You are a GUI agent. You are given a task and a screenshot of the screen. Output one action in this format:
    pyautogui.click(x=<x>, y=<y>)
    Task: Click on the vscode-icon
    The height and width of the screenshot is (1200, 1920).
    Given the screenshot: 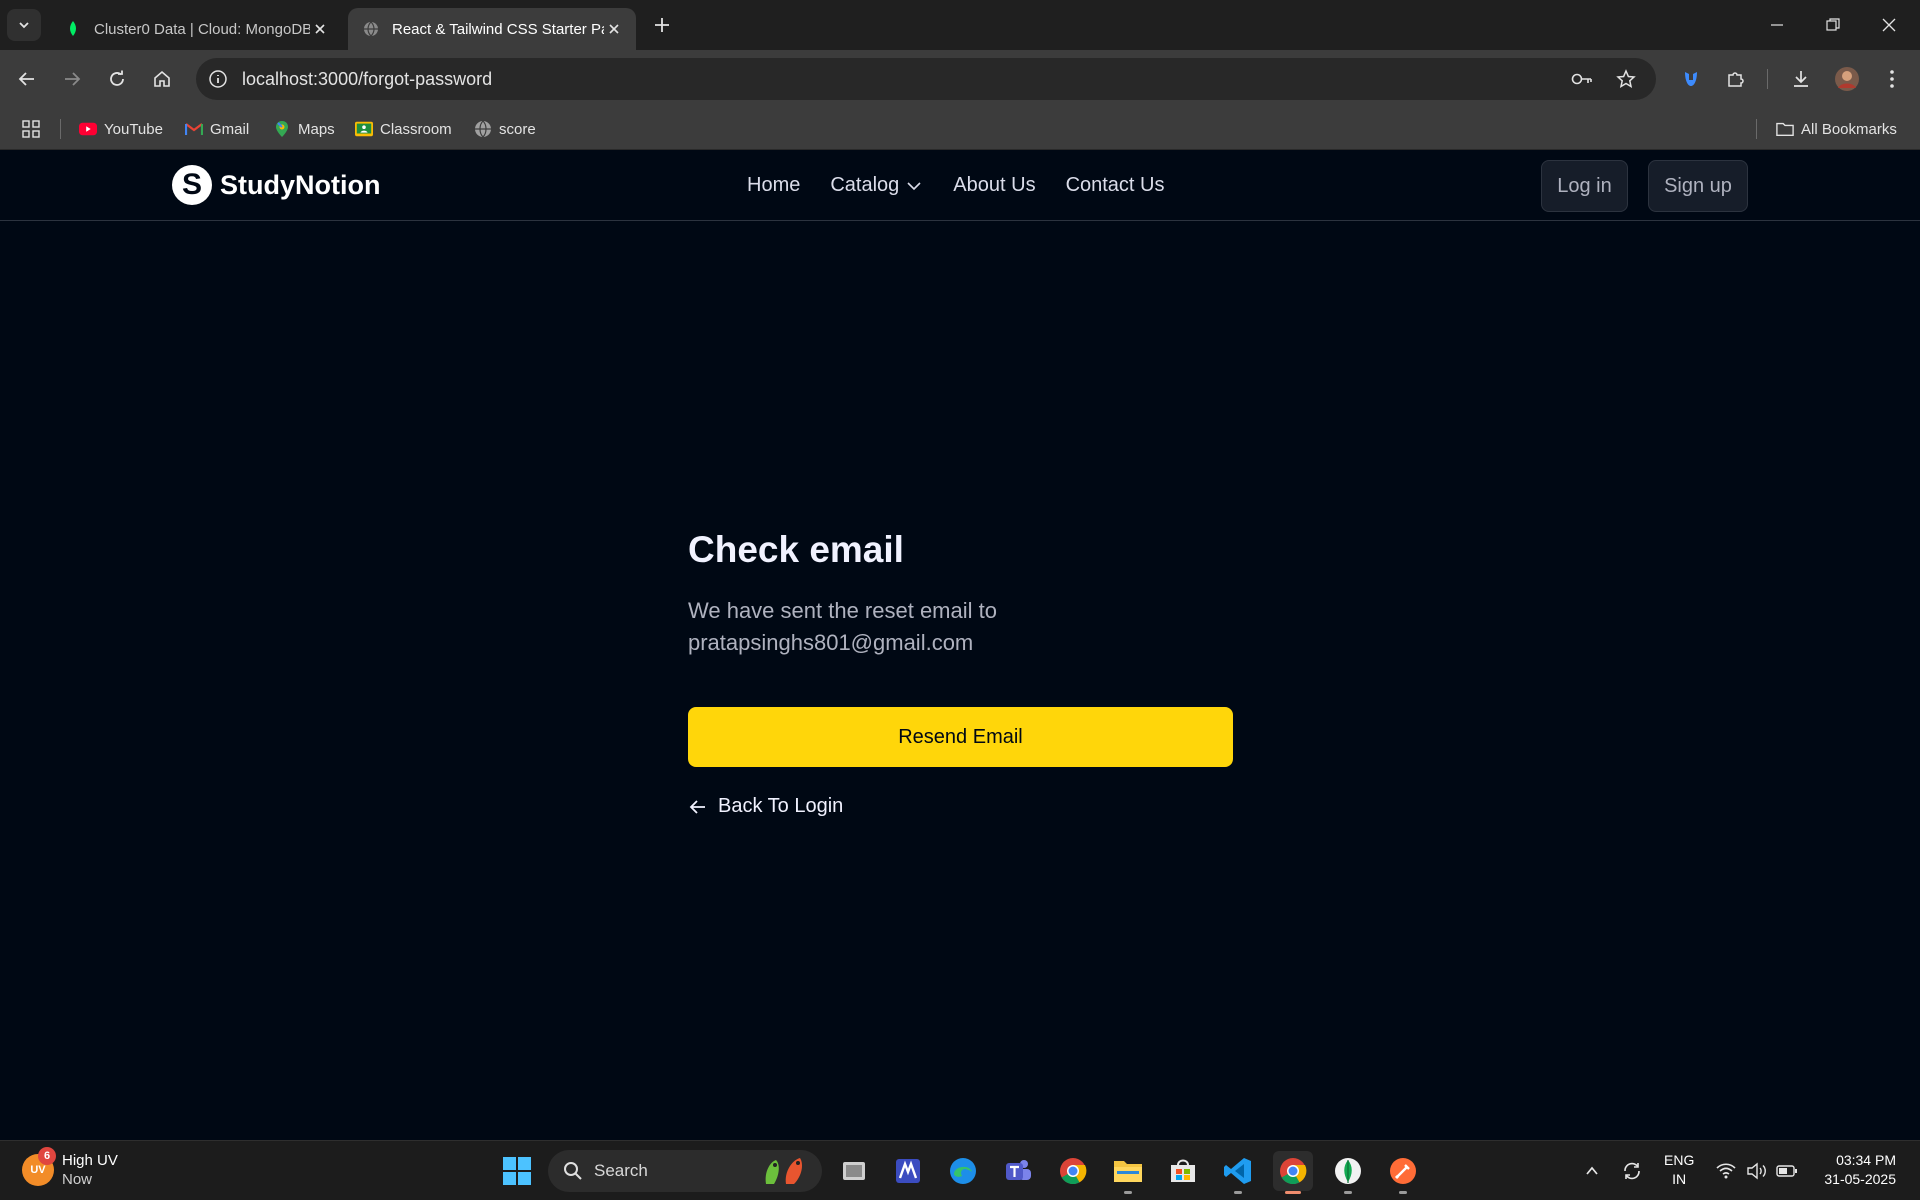 What is the action you would take?
    pyautogui.click(x=1237, y=1171)
    